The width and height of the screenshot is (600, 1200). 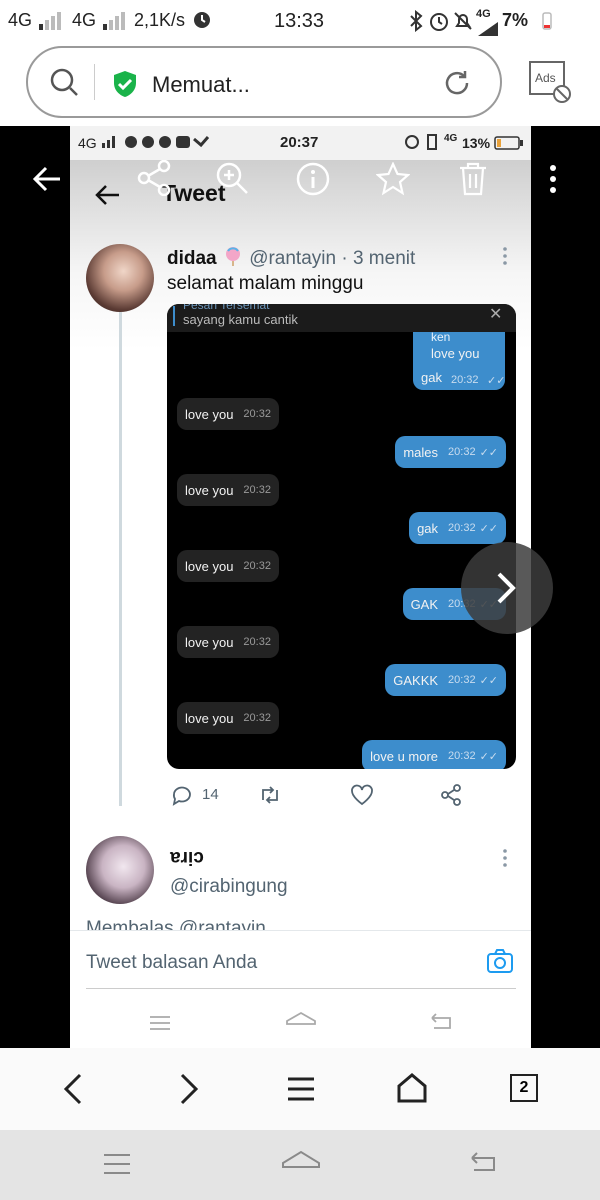 I want to click on outgoing-message: males 20:32 ✓✓, so click(x=450, y=452).